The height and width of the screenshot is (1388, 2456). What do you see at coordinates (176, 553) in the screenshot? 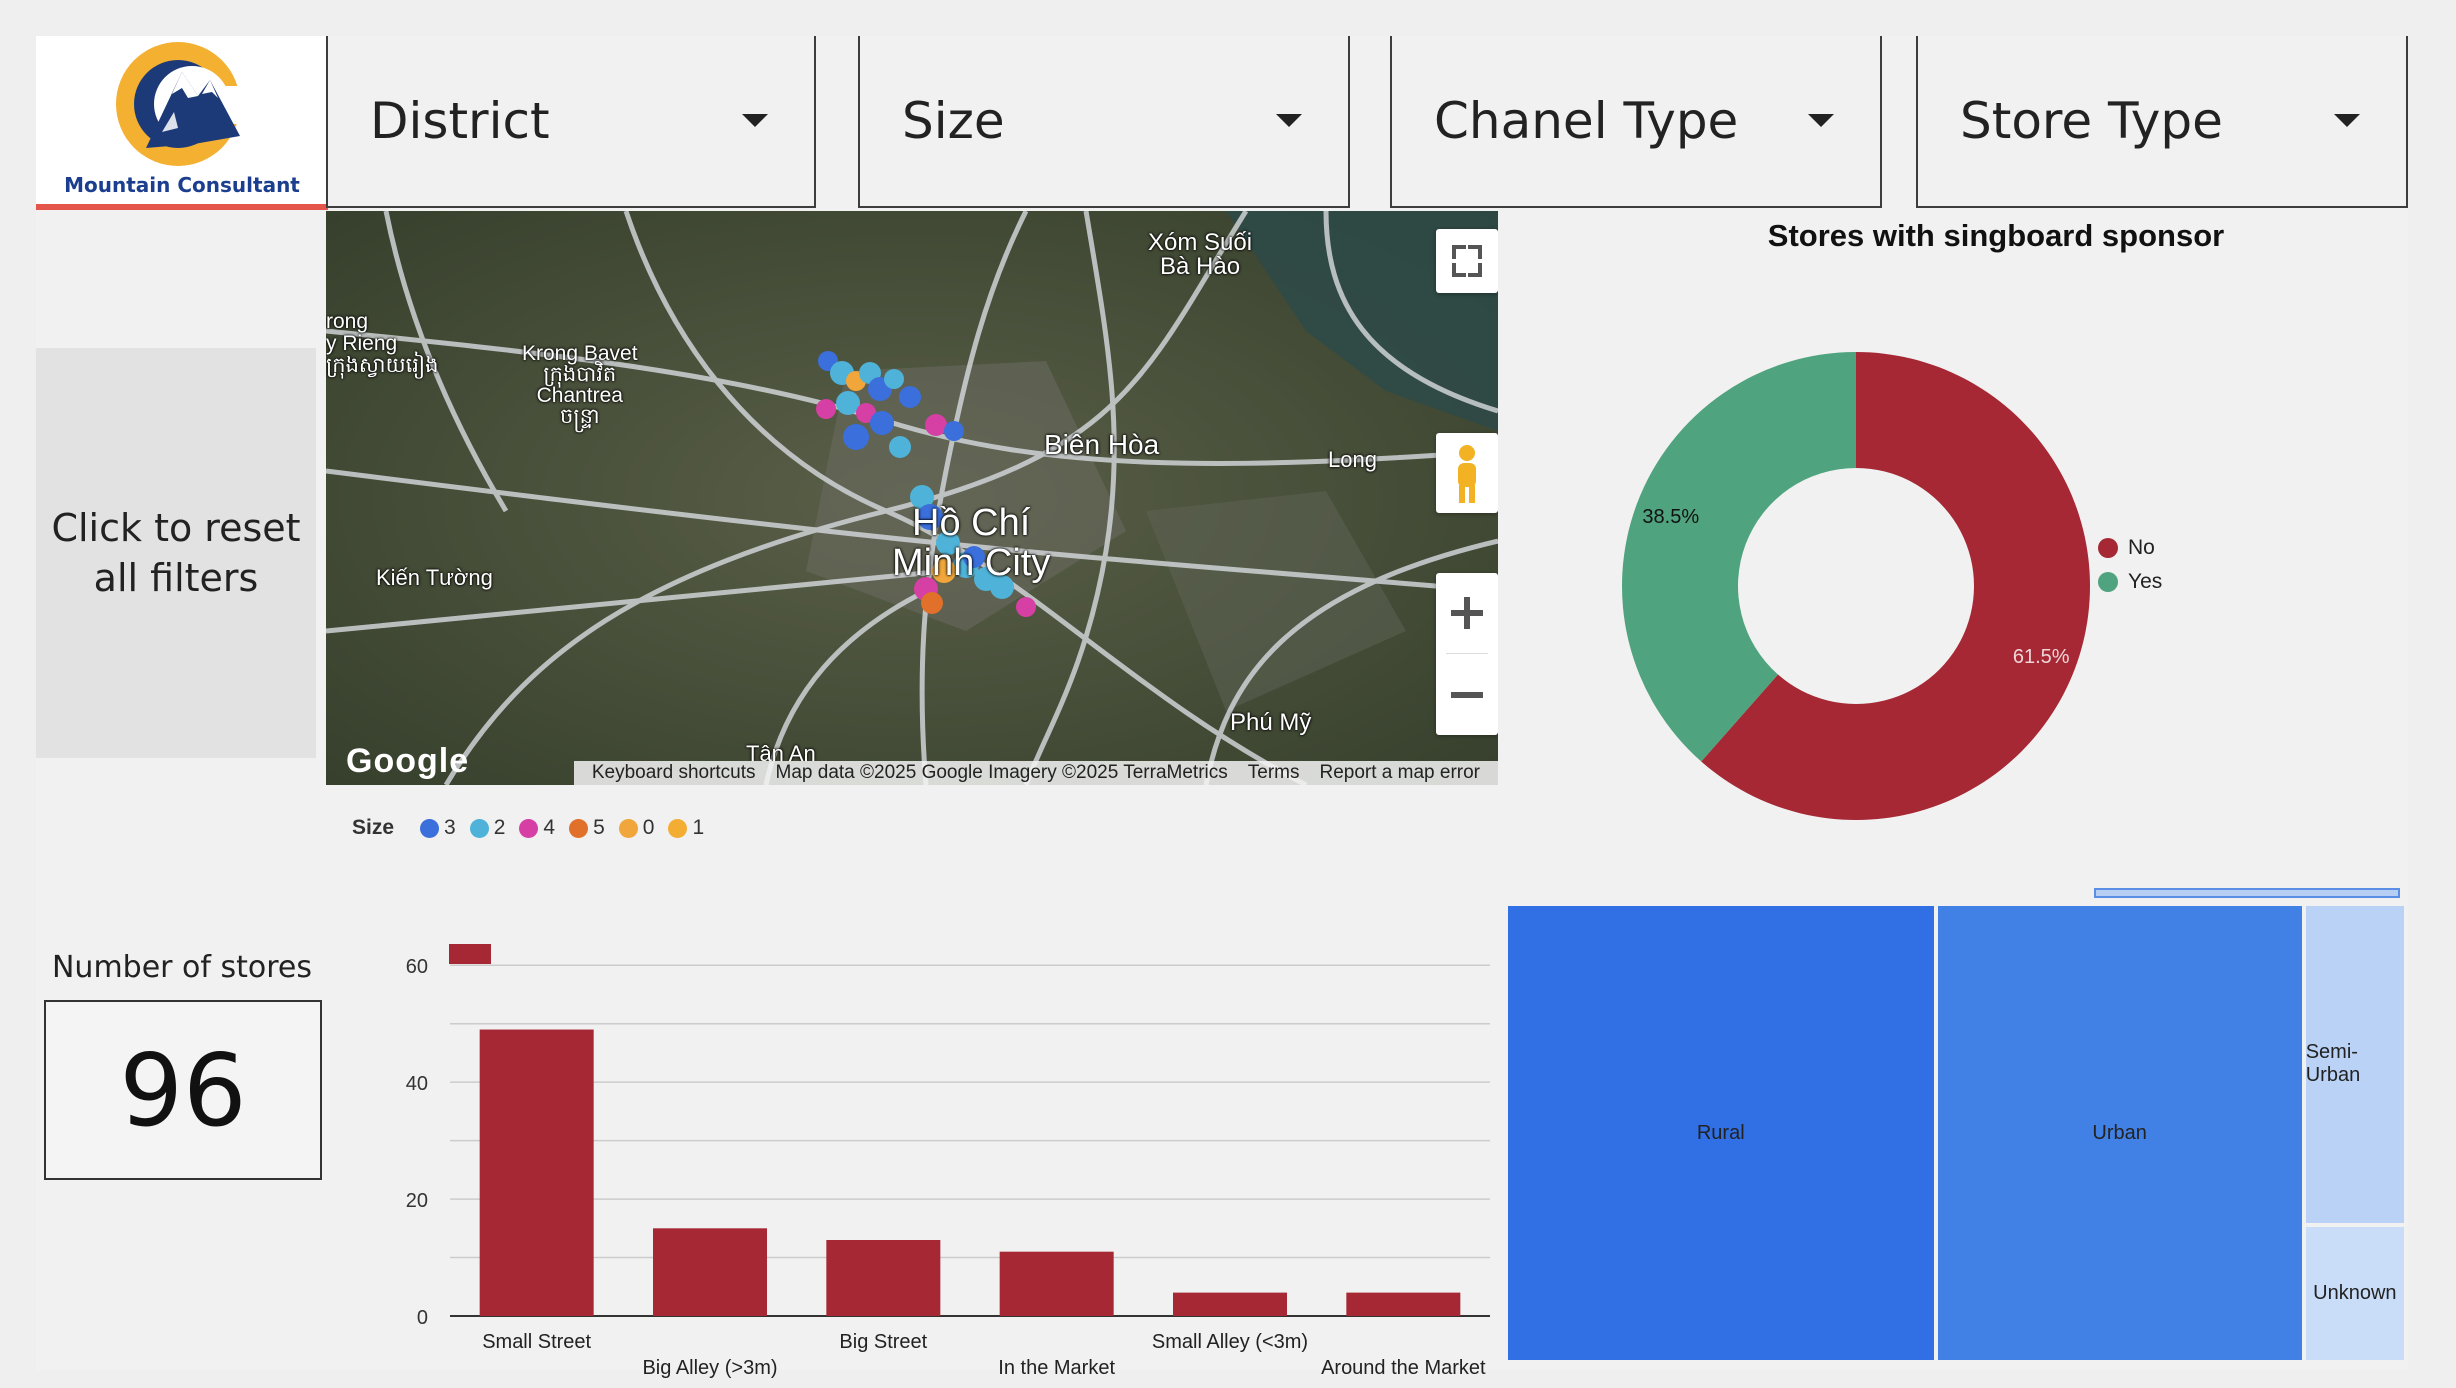
I see `reset-filters-button: Click to reset all filters` at bounding box center [176, 553].